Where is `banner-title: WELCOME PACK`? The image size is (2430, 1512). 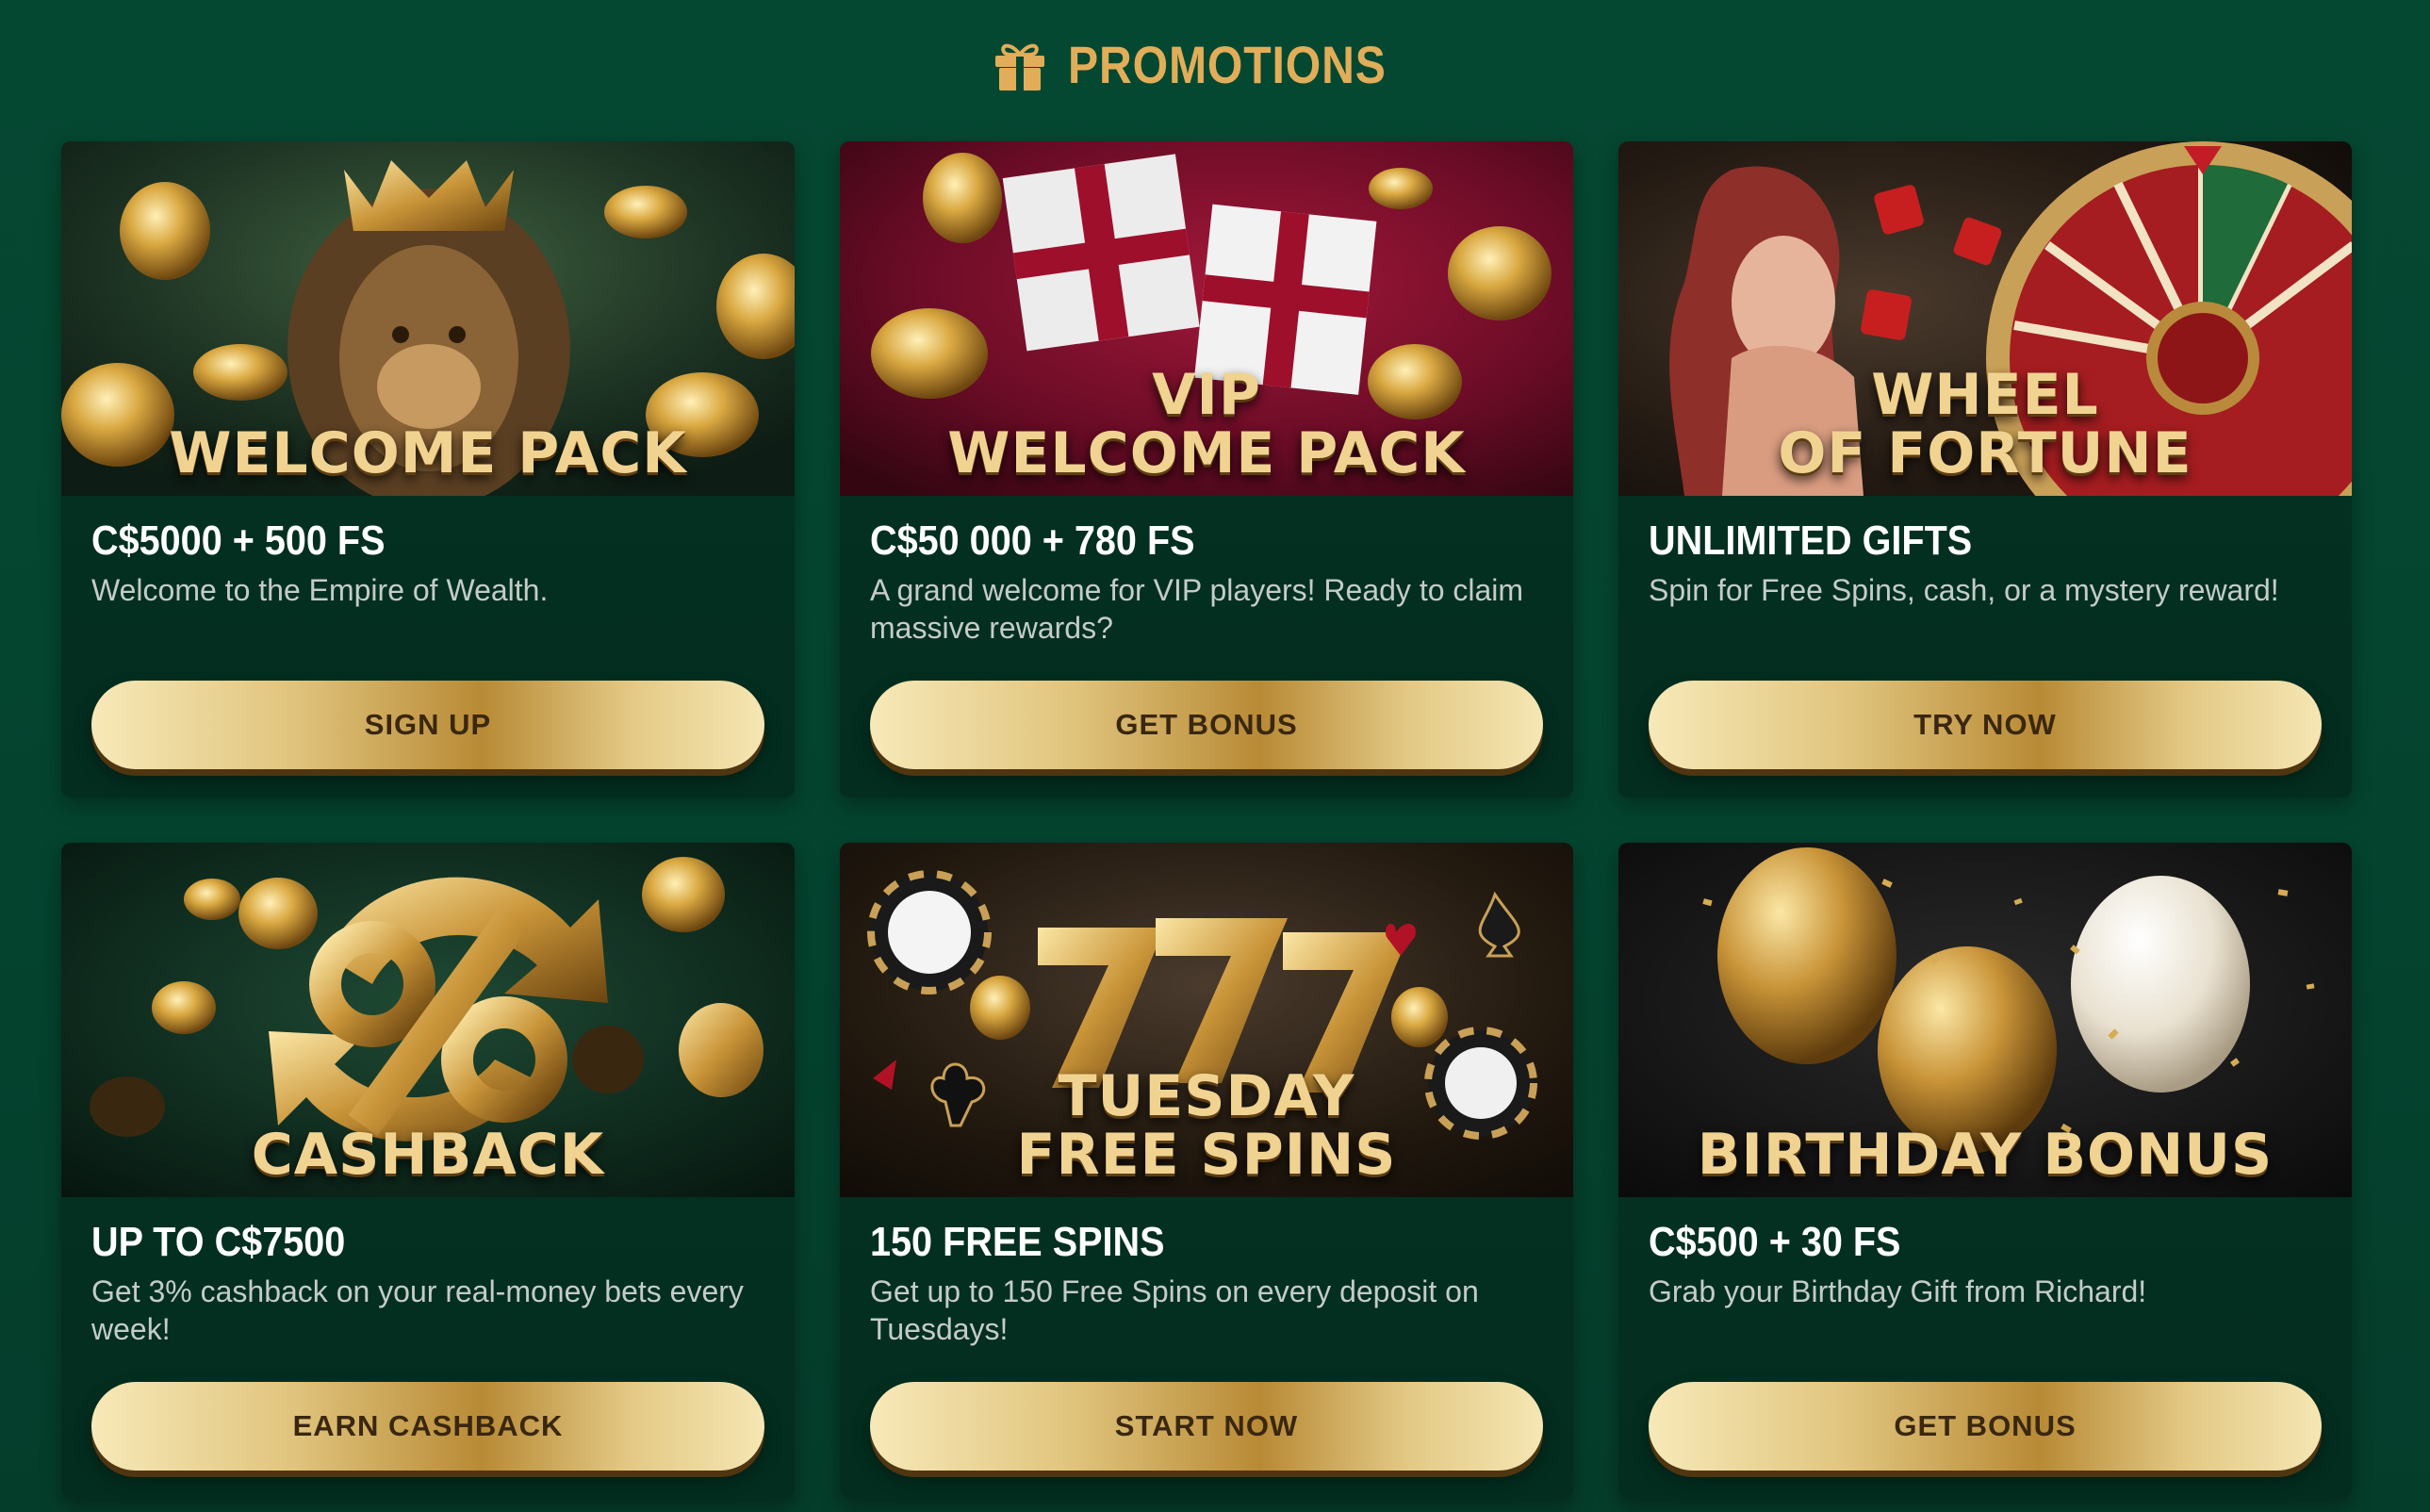
banner-title: WELCOME PACK is located at coordinates (428, 453).